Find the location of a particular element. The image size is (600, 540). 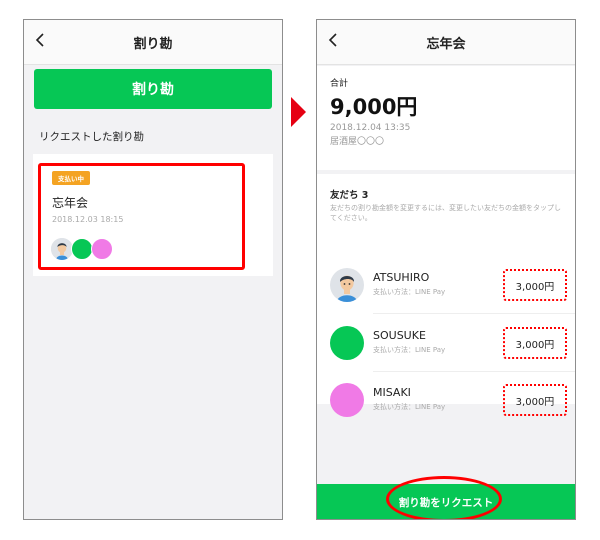

friend-name: ATSUHIRO is located at coordinates (401, 277).